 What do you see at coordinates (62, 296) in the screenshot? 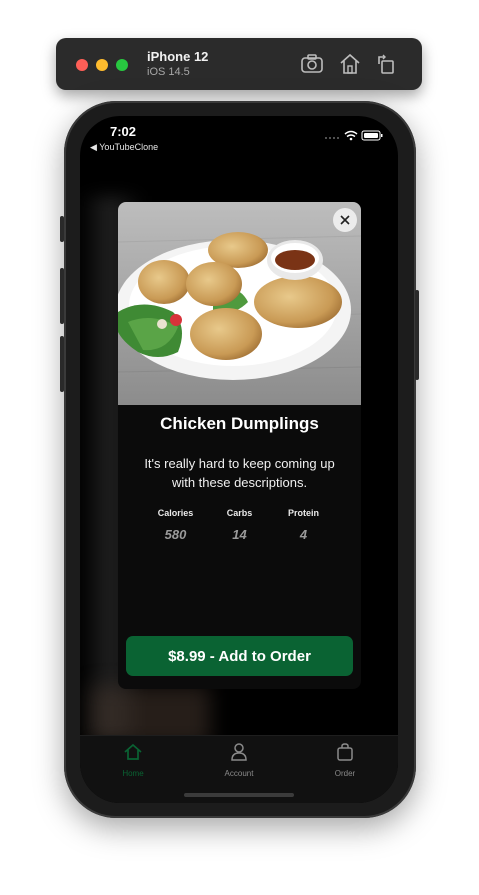
I see `volume-up-button` at bounding box center [62, 296].